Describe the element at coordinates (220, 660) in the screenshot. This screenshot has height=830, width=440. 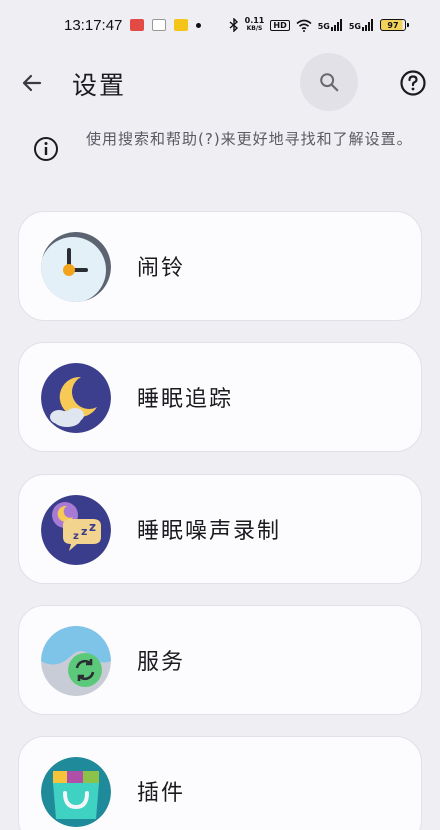
I see `settings-item-services: 服务` at that location.